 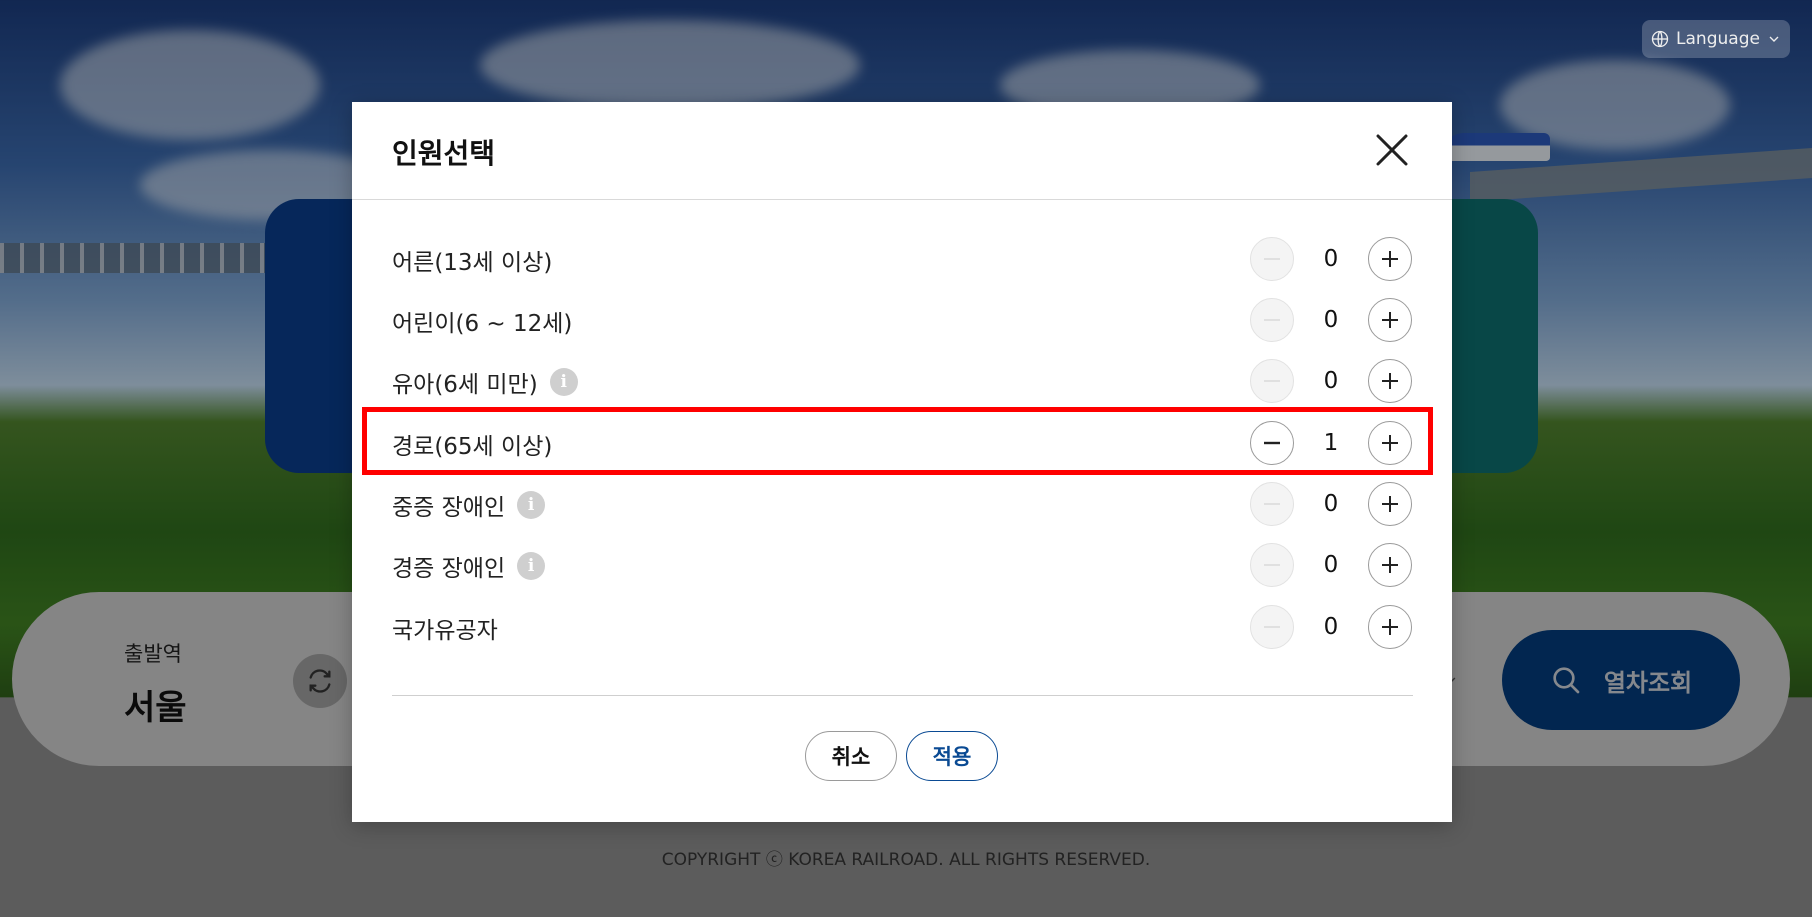 I want to click on cancel-button: 취소, so click(x=851, y=756).